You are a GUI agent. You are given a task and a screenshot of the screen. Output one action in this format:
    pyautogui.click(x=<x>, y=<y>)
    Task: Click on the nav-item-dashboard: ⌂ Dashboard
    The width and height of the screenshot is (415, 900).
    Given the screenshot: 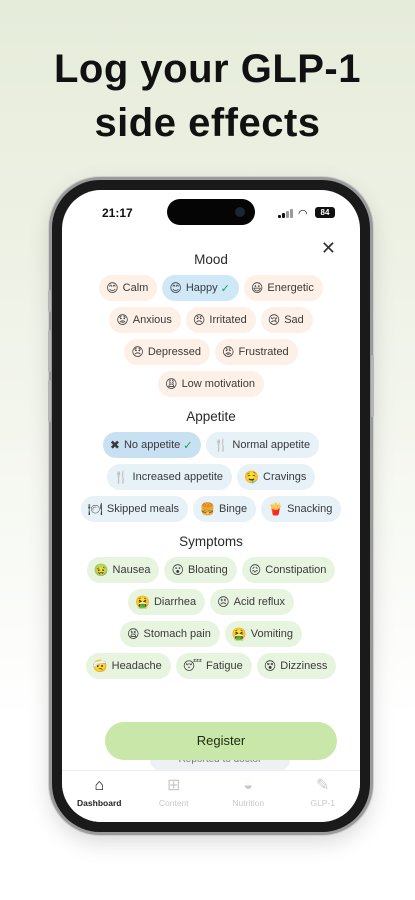 What is the action you would take?
    pyautogui.click(x=99, y=796)
    